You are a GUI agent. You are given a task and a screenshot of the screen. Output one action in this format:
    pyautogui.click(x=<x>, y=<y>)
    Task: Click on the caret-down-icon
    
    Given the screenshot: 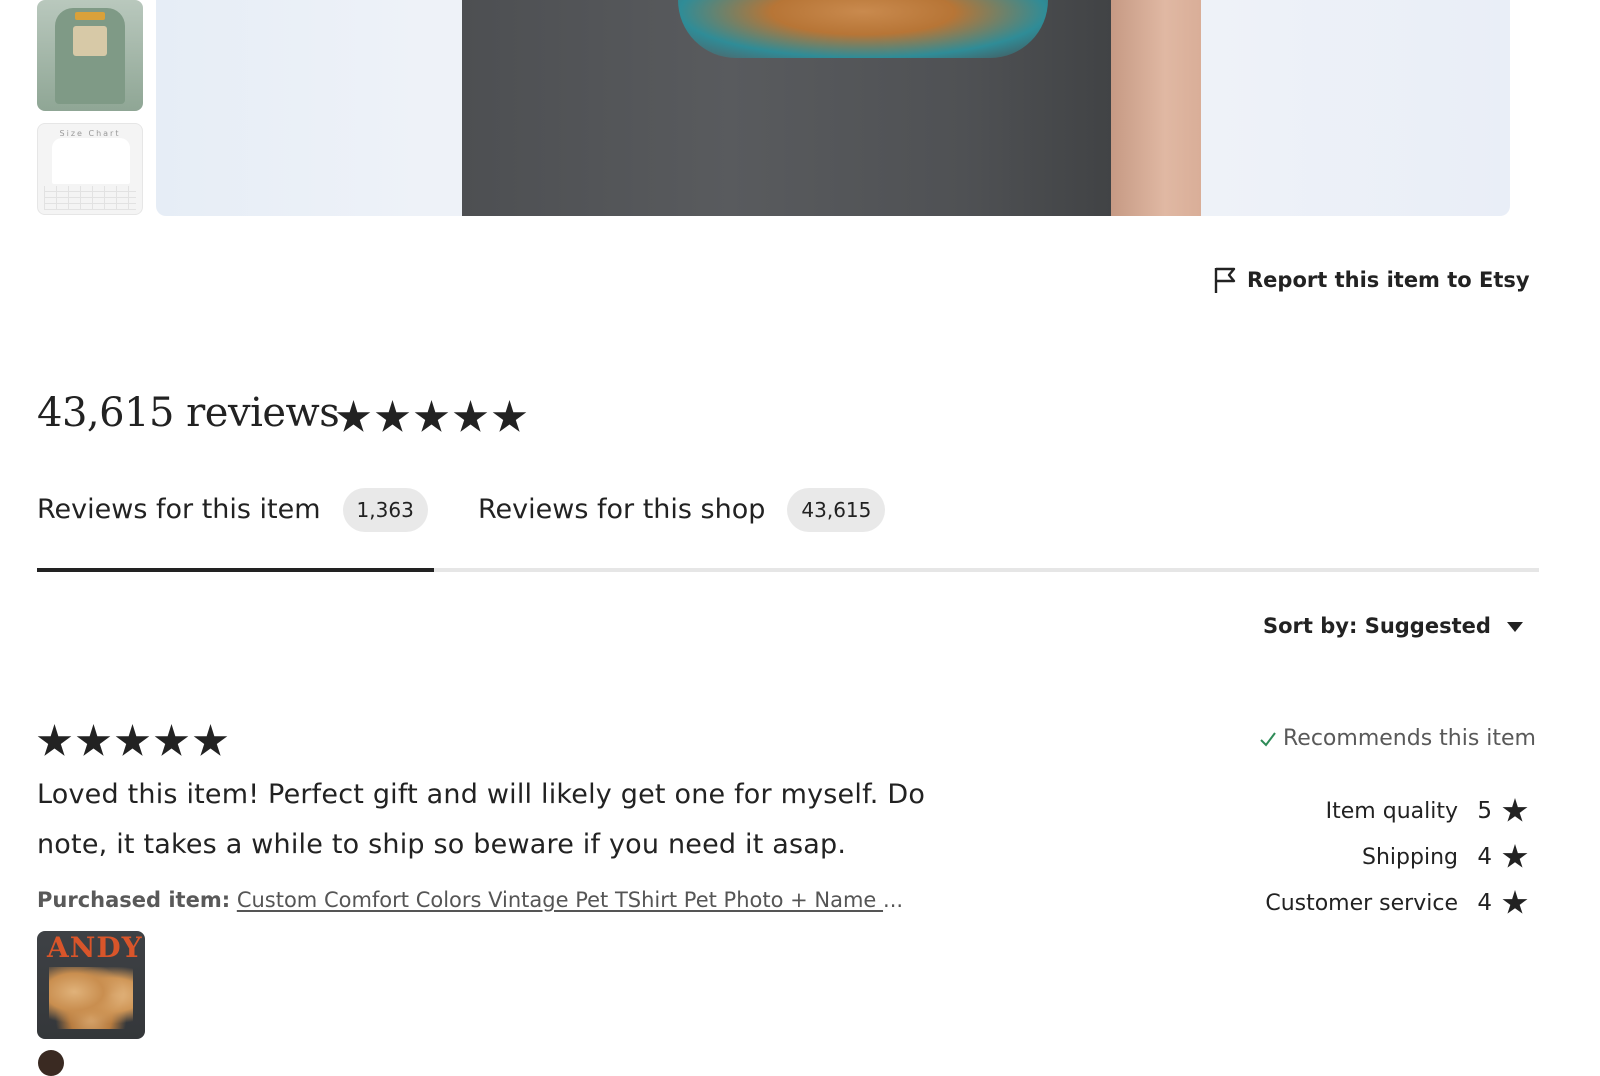 What is the action you would take?
    pyautogui.click(x=1514, y=627)
    